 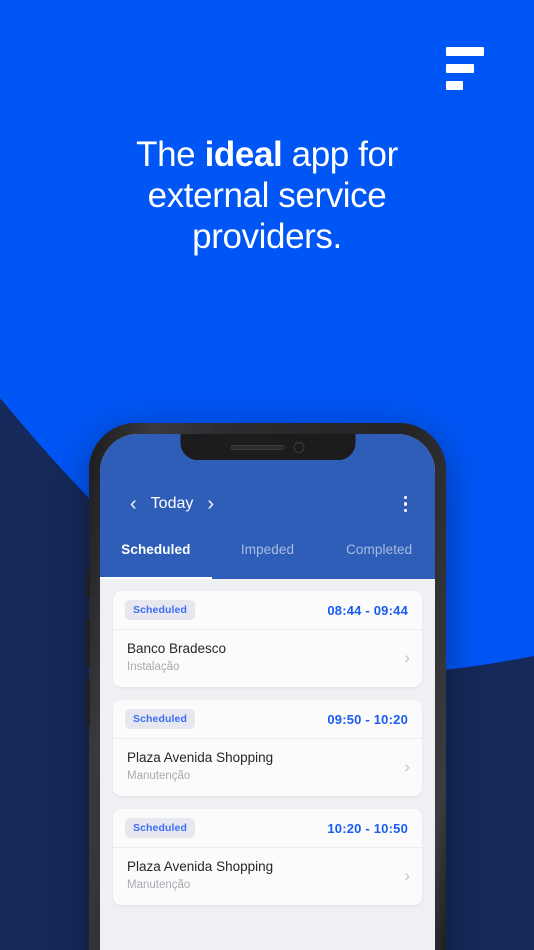 What do you see at coordinates (299, 447) in the screenshot?
I see `front-camera-icon` at bounding box center [299, 447].